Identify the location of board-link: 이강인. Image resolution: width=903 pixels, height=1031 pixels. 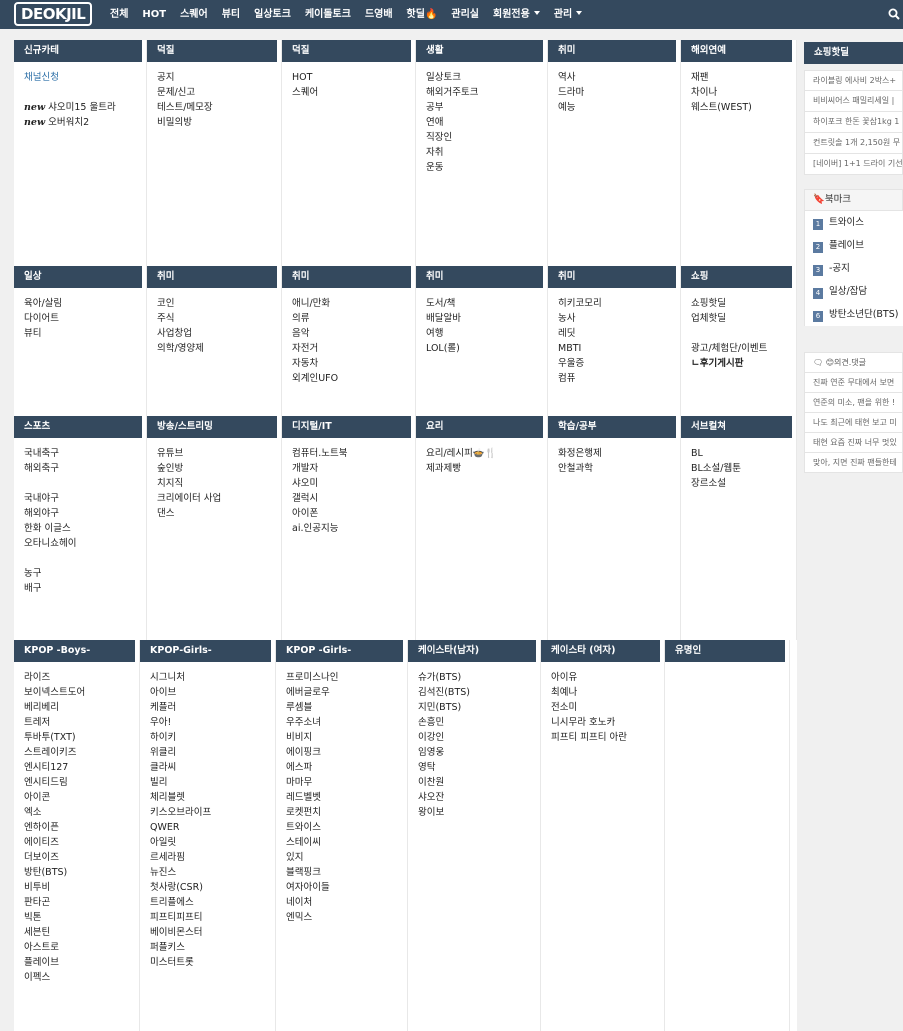
(479, 737).